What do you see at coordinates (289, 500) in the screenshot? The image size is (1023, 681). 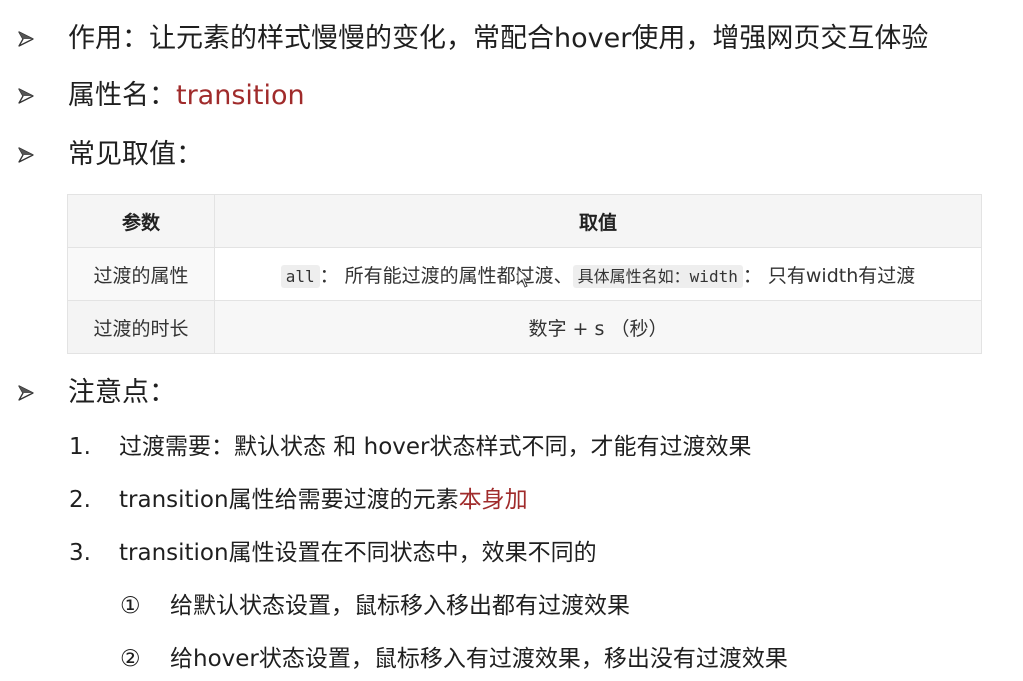 I see `list-item-text-main: transition属性给需要过渡的元素` at bounding box center [289, 500].